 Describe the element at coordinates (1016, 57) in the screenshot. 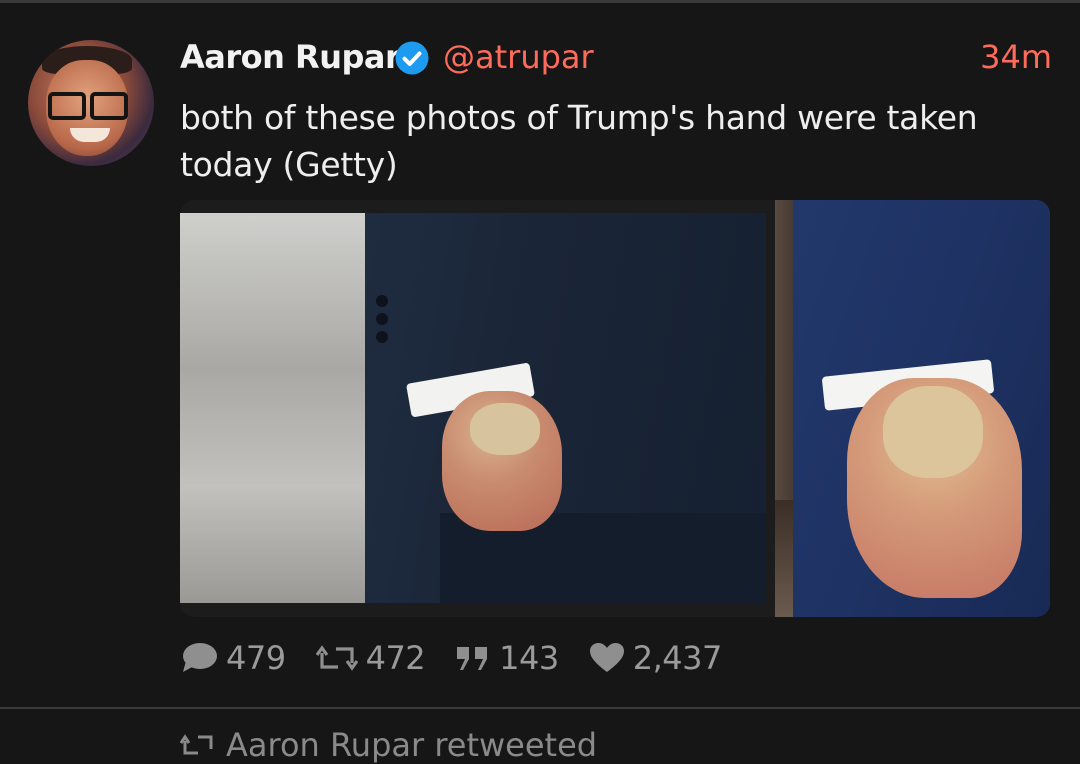

I see `tweet-timestamp: 34m` at that location.